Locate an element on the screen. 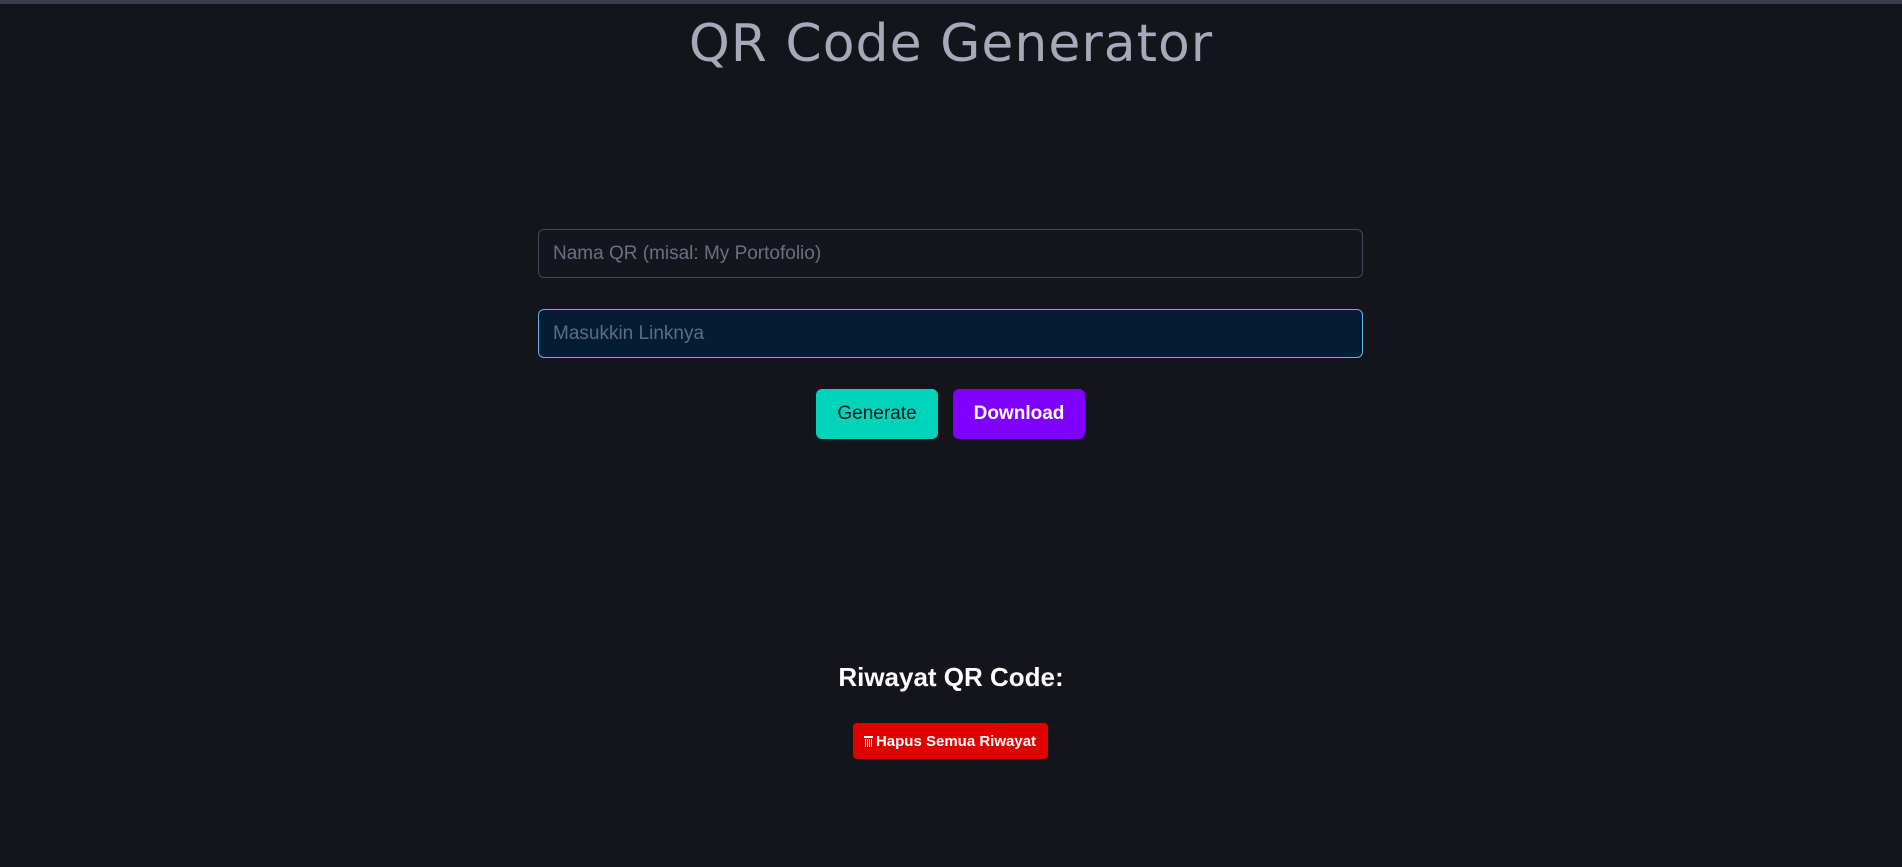  download-button-label: Download is located at coordinates (1019, 413).